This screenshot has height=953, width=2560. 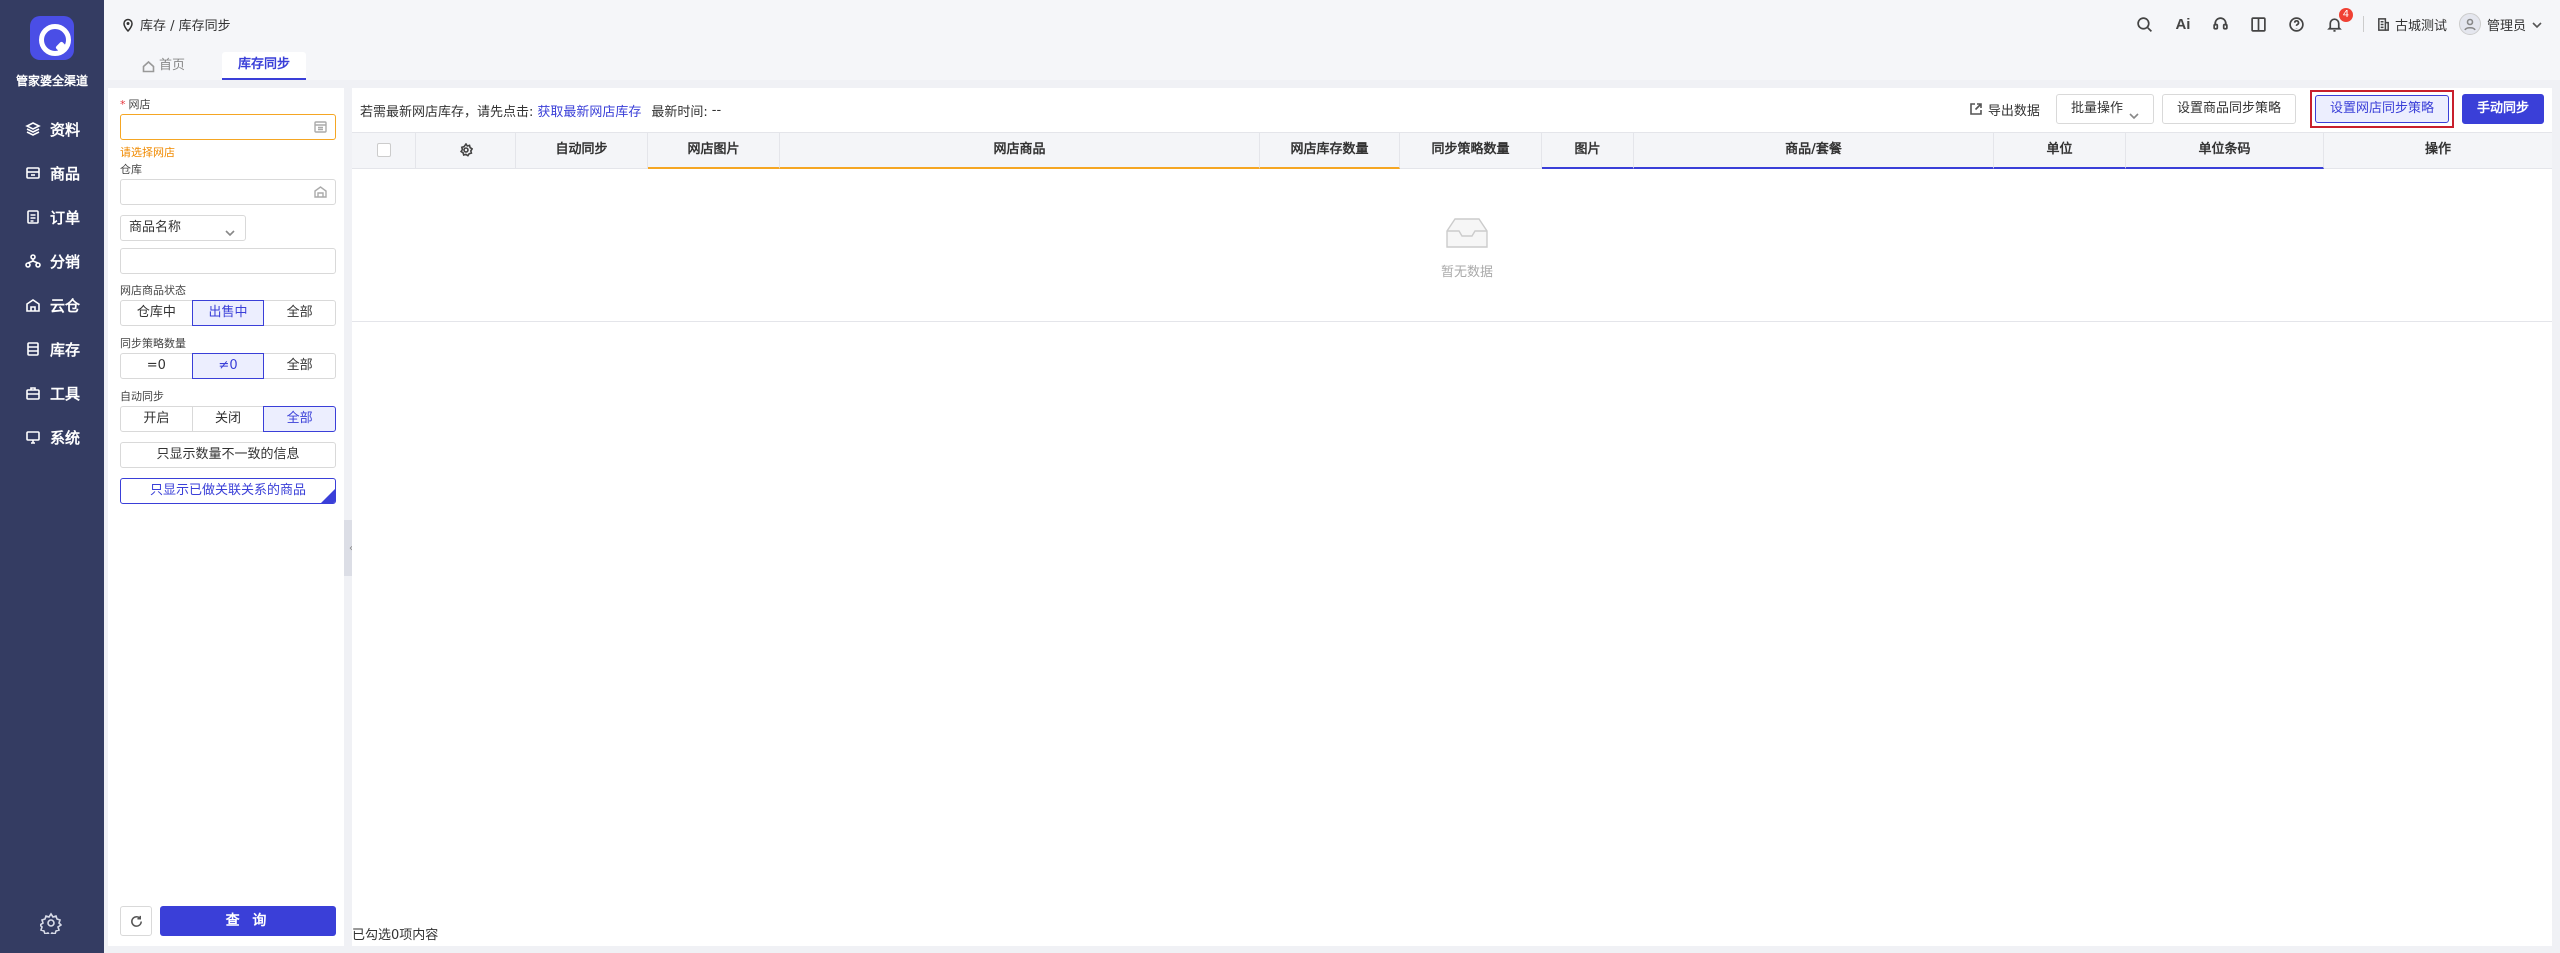 What do you see at coordinates (248, 921) in the screenshot?
I see `query-button: 查 询` at bounding box center [248, 921].